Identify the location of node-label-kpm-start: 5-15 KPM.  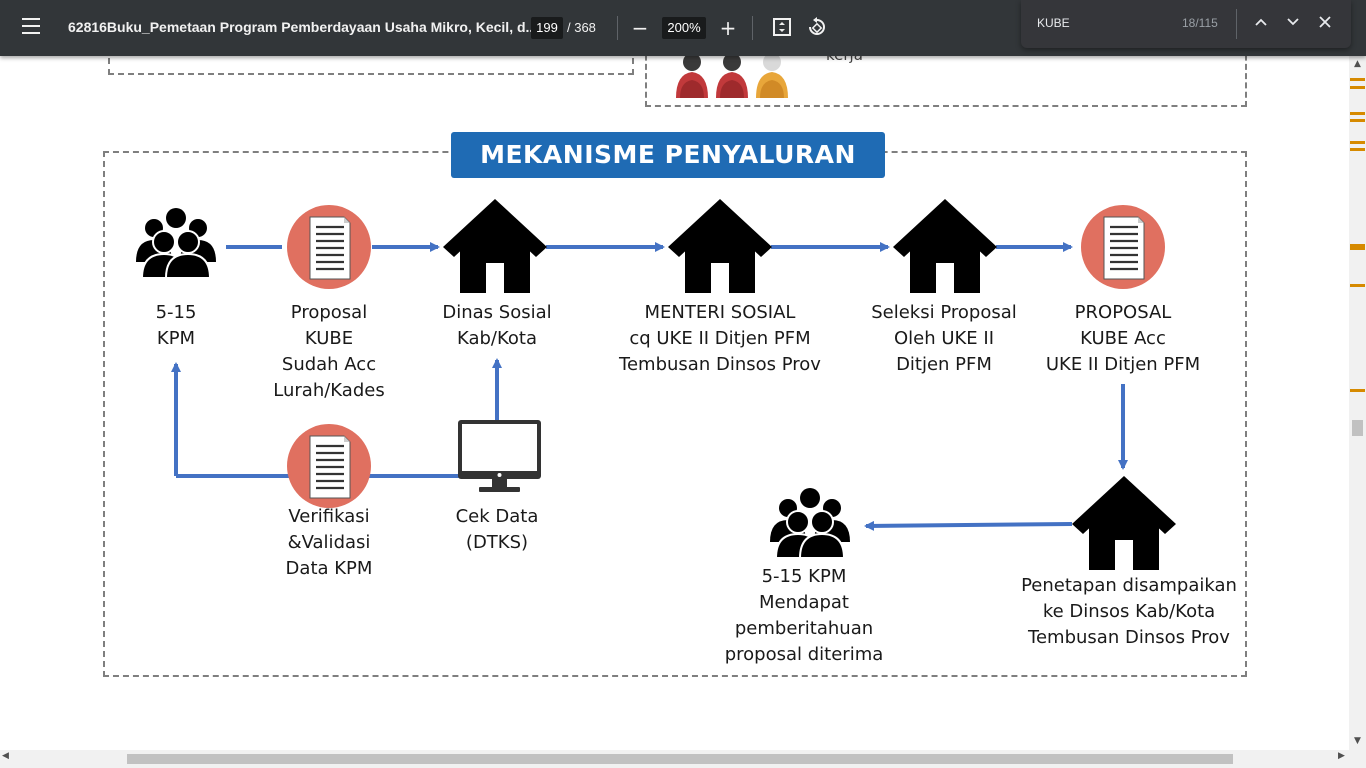
(176, 325).